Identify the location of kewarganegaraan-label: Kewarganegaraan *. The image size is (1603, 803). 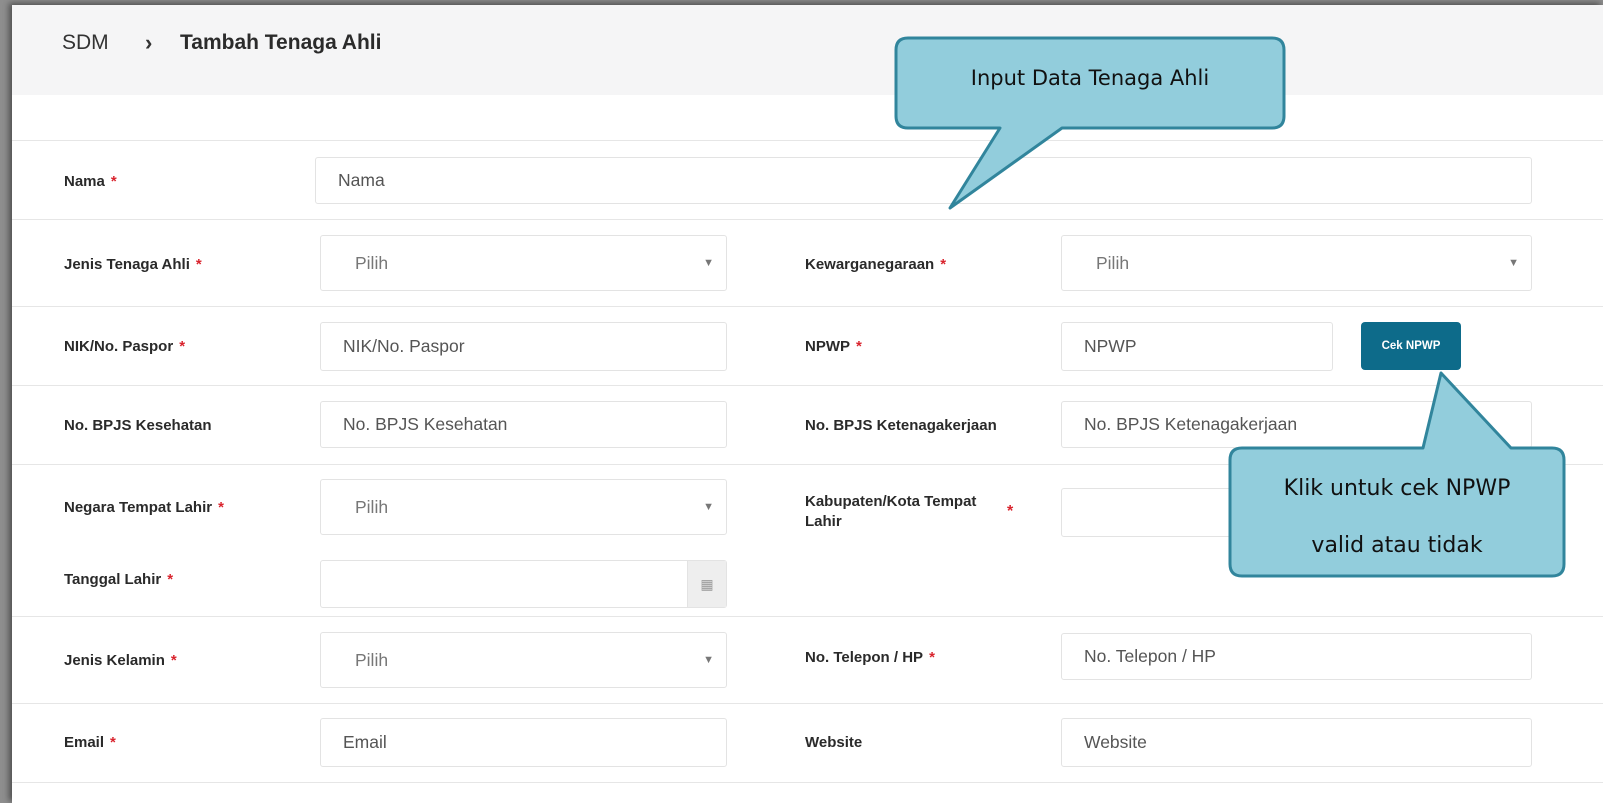
(876, 264).